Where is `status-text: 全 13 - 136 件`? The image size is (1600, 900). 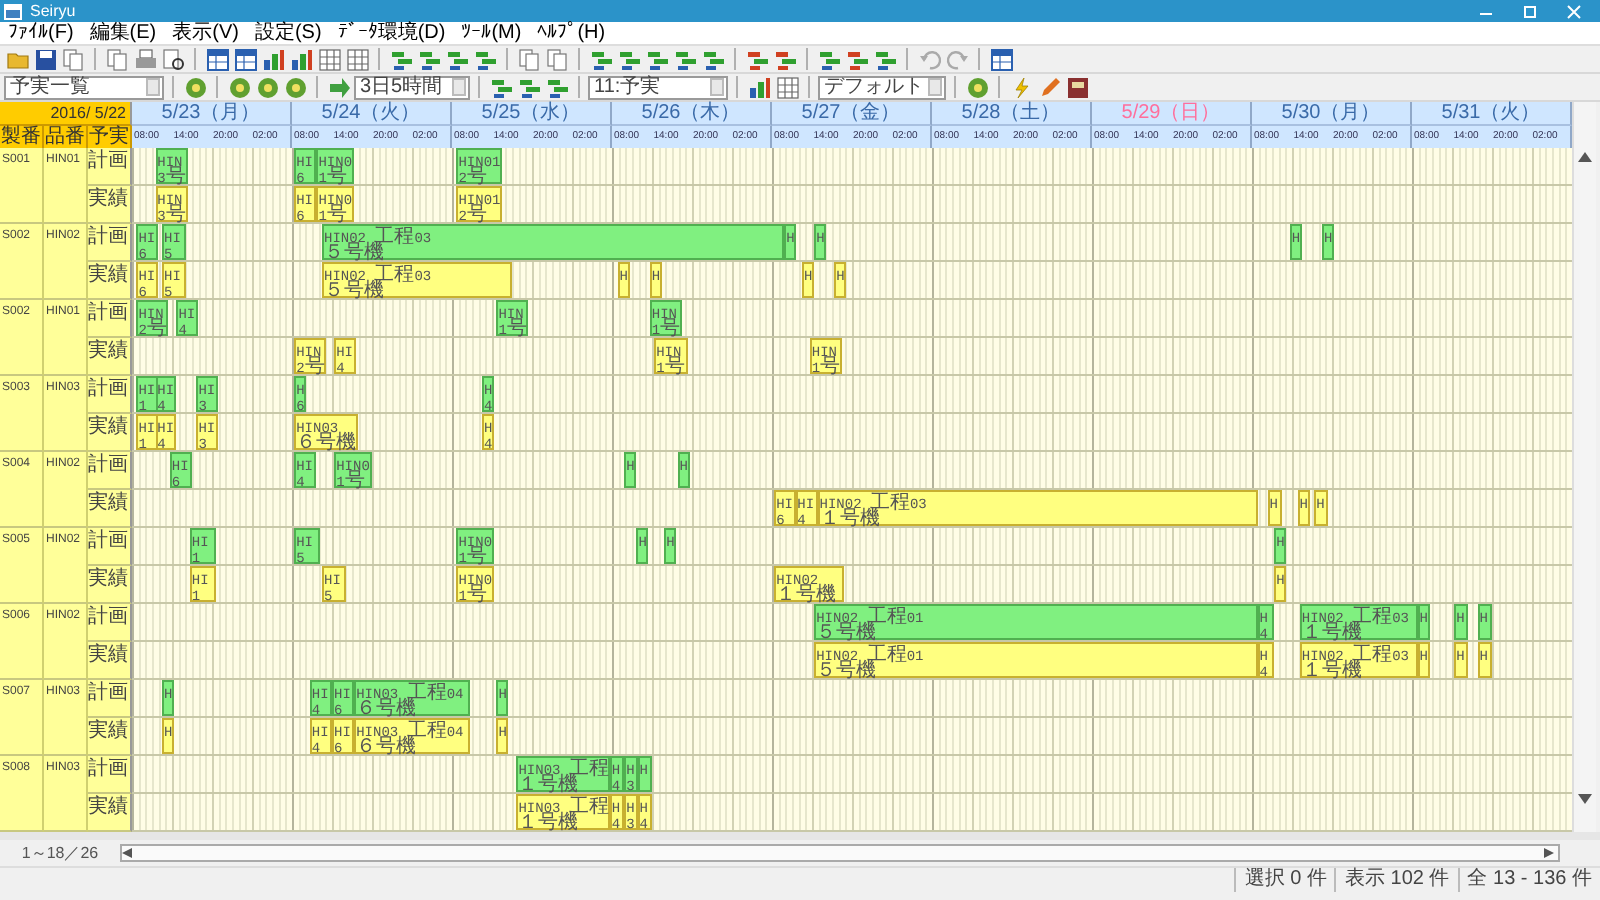 status-text: 全 13 - 136 件 is located at coordinates (1528, 880).